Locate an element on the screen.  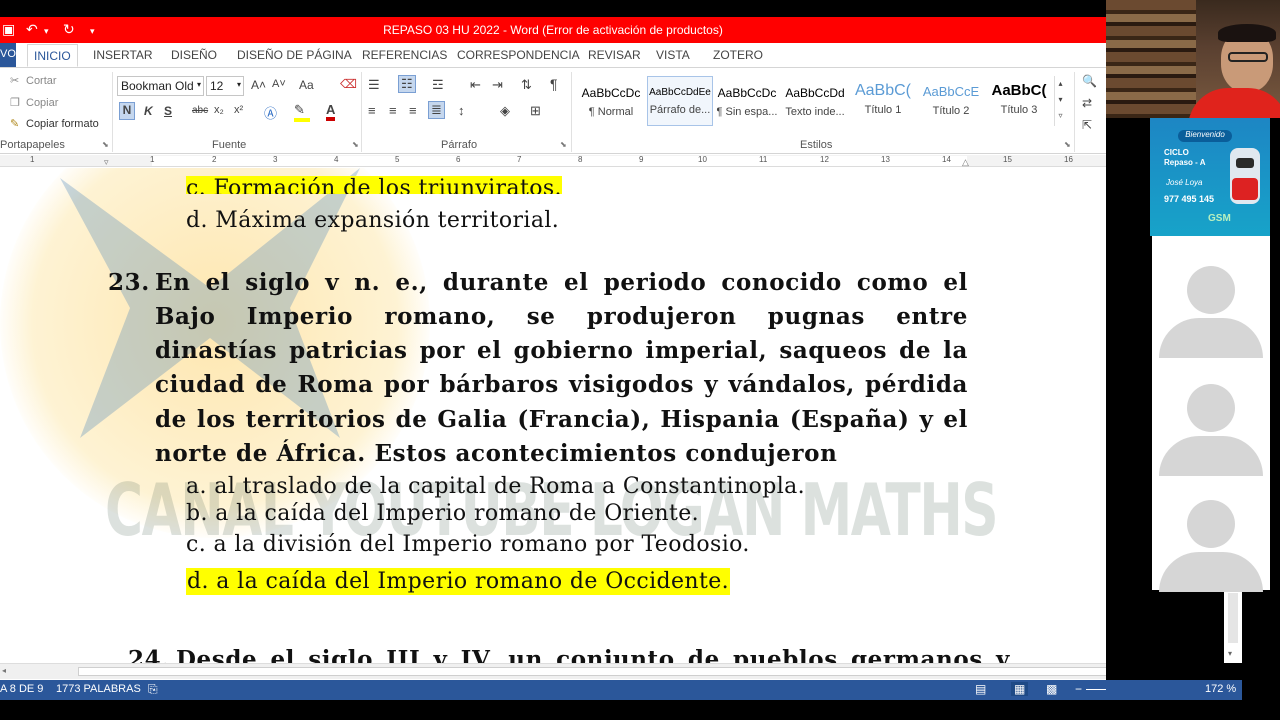
ruler-number: 11 is located at coordinates (763, 159).